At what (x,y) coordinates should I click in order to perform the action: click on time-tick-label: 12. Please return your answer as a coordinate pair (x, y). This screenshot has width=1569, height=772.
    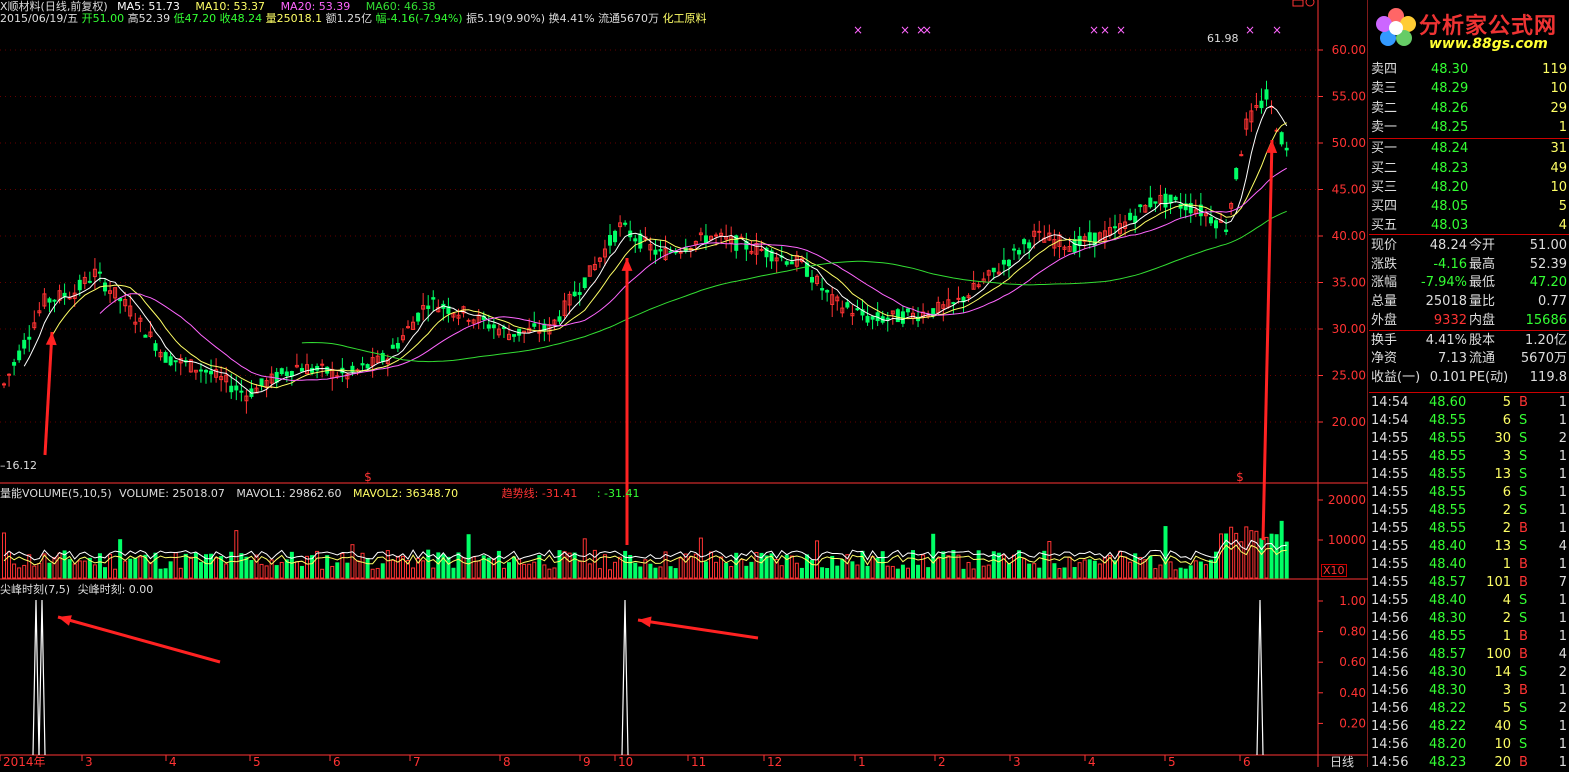
    Looking at the image, I should click on (774, 761).